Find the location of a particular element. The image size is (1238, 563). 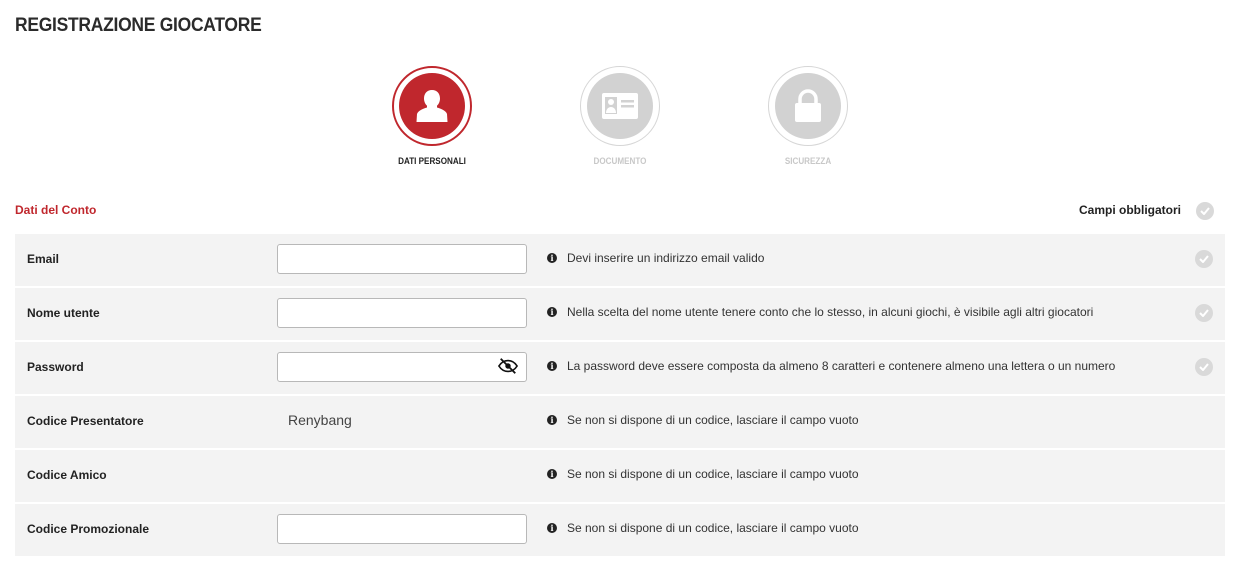

step-dati-personali: DATI PERSONALI is located at coordinates (432, 116).